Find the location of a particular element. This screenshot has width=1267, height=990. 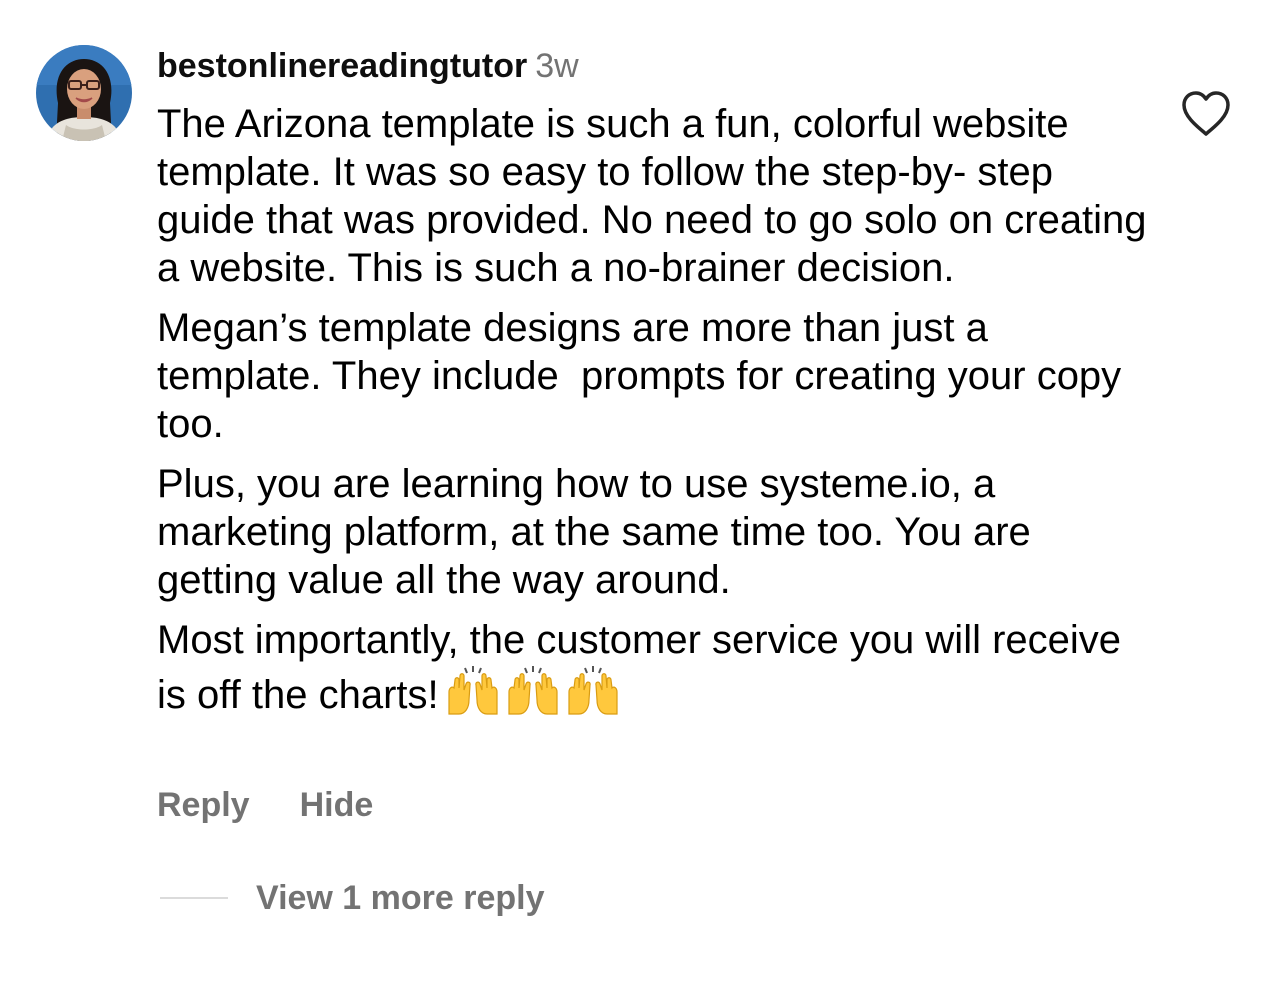

replies-divider is located at coordinates (194, 898).